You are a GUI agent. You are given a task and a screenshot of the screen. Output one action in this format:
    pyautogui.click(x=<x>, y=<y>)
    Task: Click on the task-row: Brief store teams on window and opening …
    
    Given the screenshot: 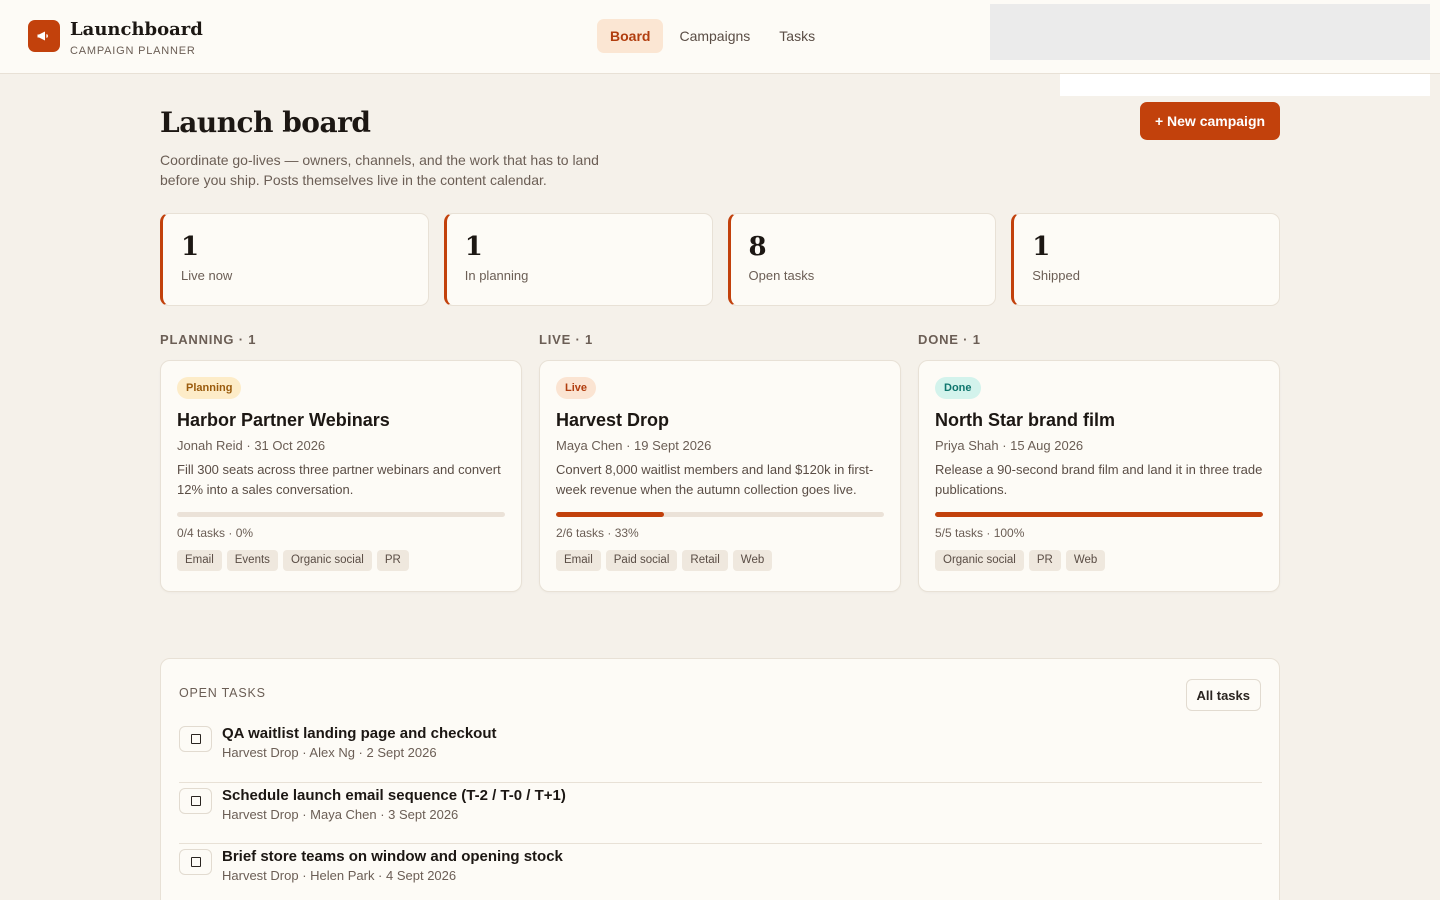 What is the action you would take?
    pyautogui.click(x=720, y=872)
    